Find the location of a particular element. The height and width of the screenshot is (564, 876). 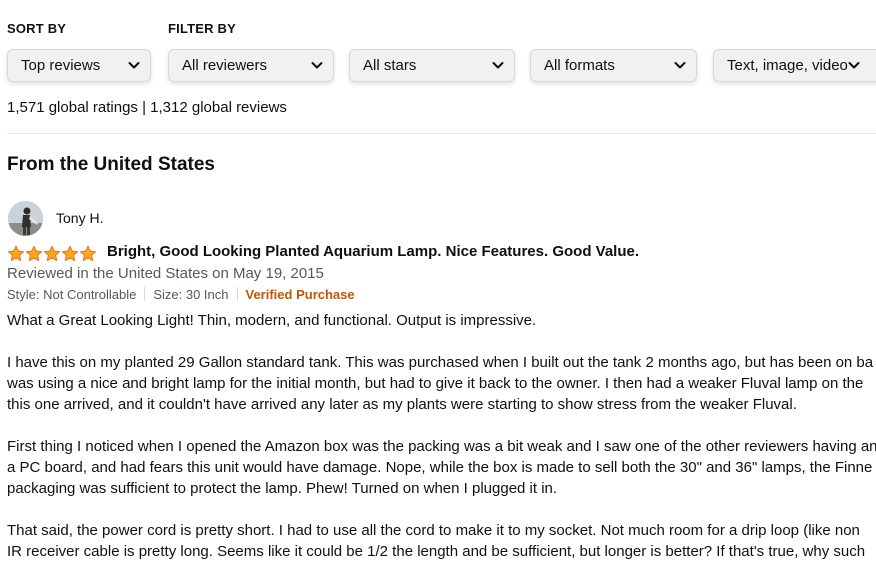

review-style: Style: Not Controllable is located at coordinates (71, 294).